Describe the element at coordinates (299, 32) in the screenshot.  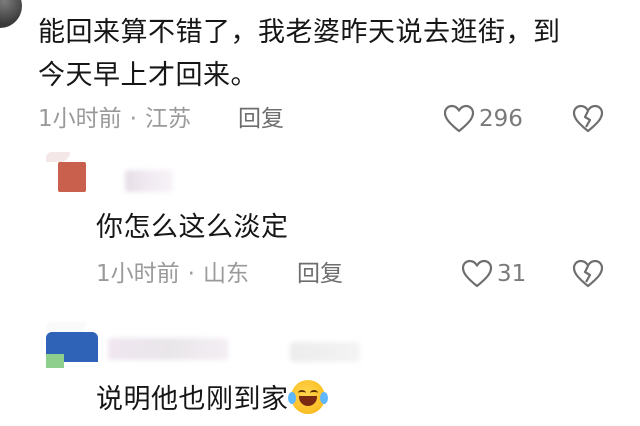
I see `comment-line: 能回来算不错了，我老婆昨天说去逛街，到` at that location.